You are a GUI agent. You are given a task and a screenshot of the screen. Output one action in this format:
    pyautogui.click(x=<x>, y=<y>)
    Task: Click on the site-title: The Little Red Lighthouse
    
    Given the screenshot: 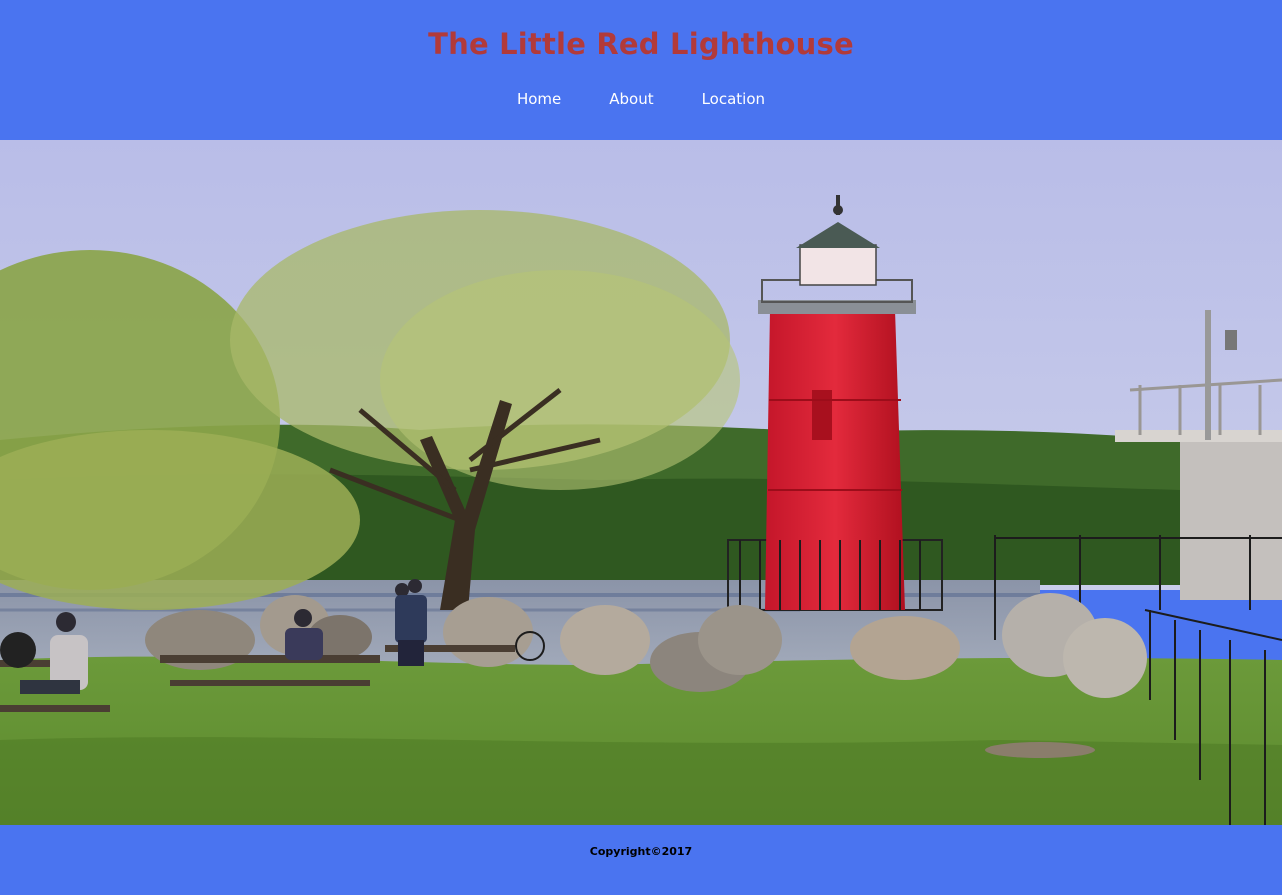 What is the action you would take?
    pyautogui.click(x=641, y=44)
    